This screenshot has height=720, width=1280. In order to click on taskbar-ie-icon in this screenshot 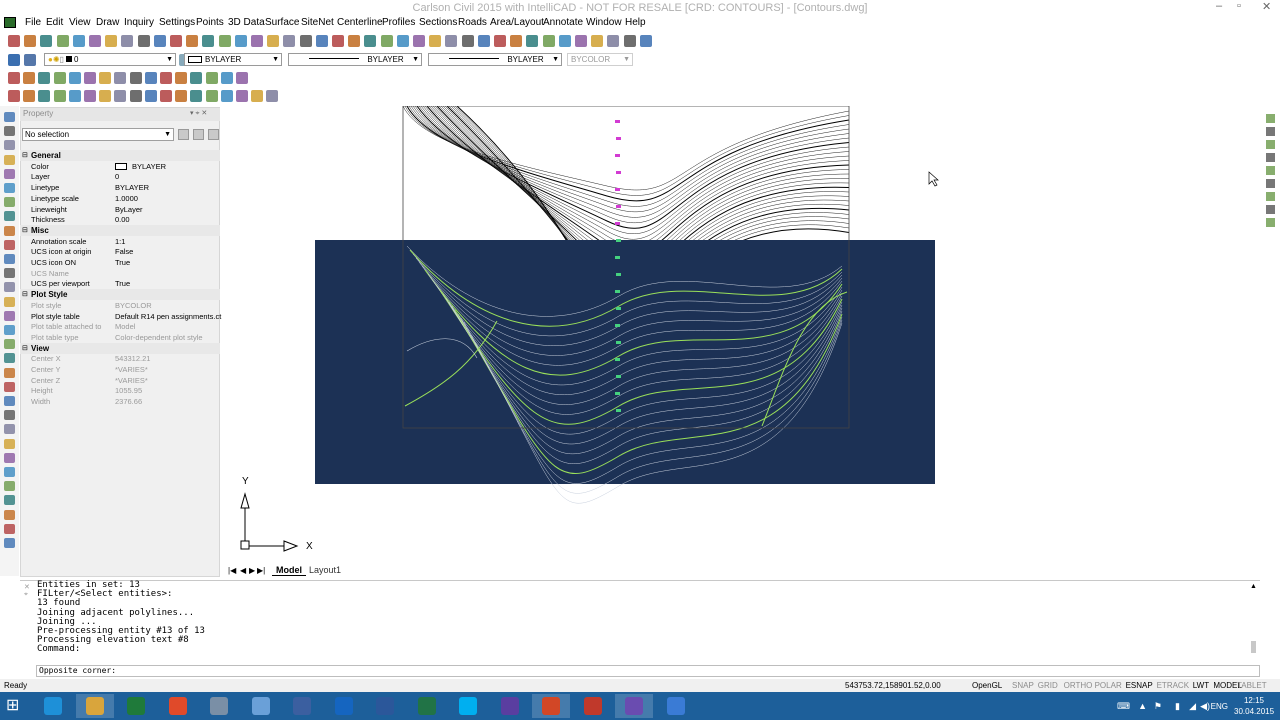, I will do `click(53, 706)`.